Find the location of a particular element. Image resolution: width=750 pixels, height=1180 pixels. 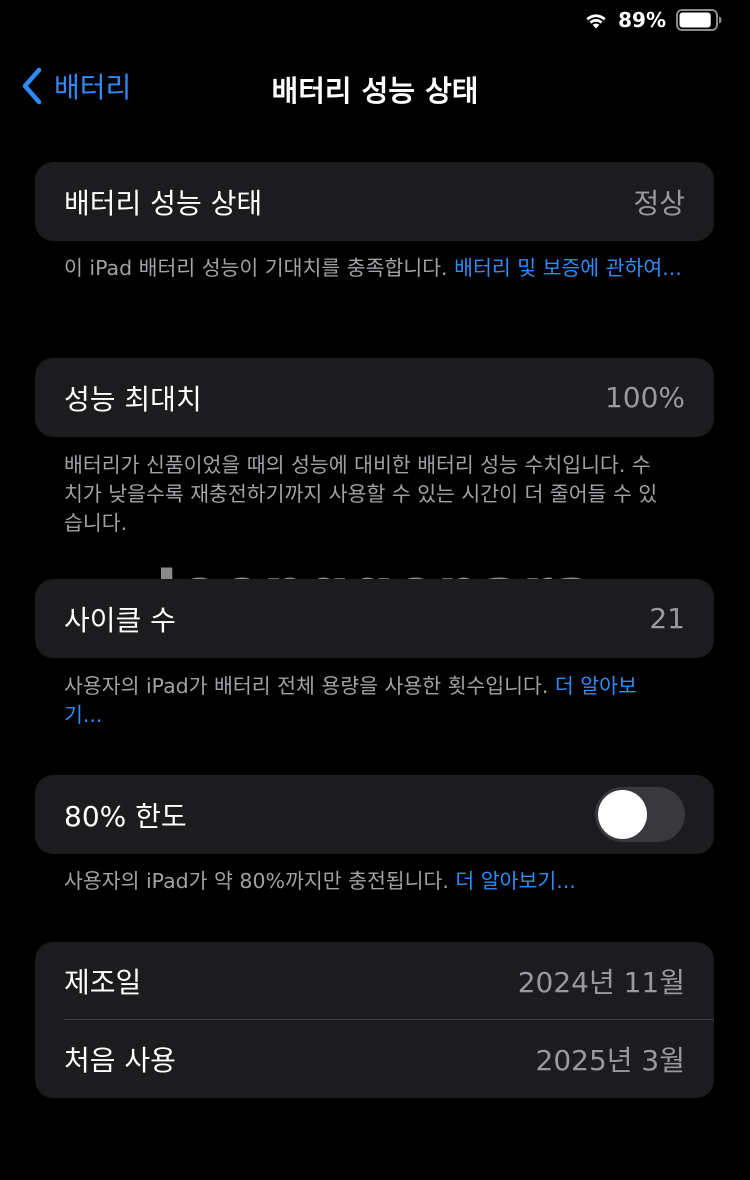

cycle-count-card: 사이클 수 21 is located at coordinates (374, 618).